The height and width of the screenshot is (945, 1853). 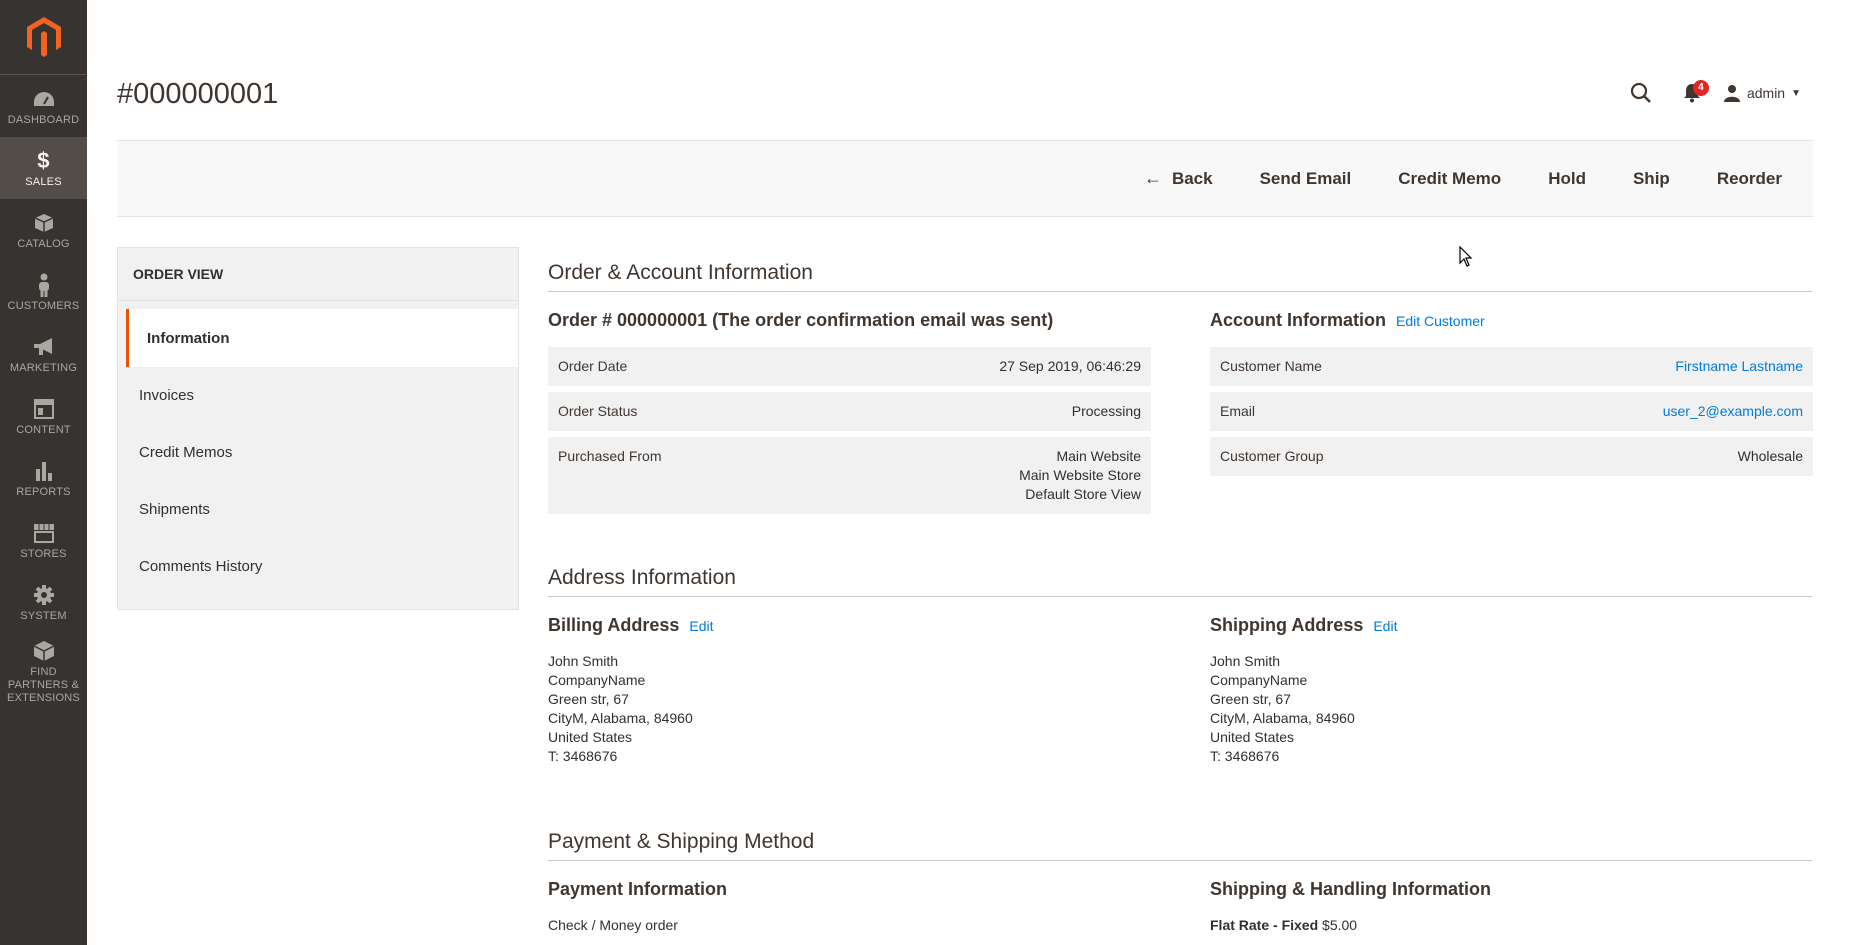 What do you see at coordinates (318, 452) in the screenshot?
I see `tab-credit-memos: Credit Memos` at bounding box center [318, 452].